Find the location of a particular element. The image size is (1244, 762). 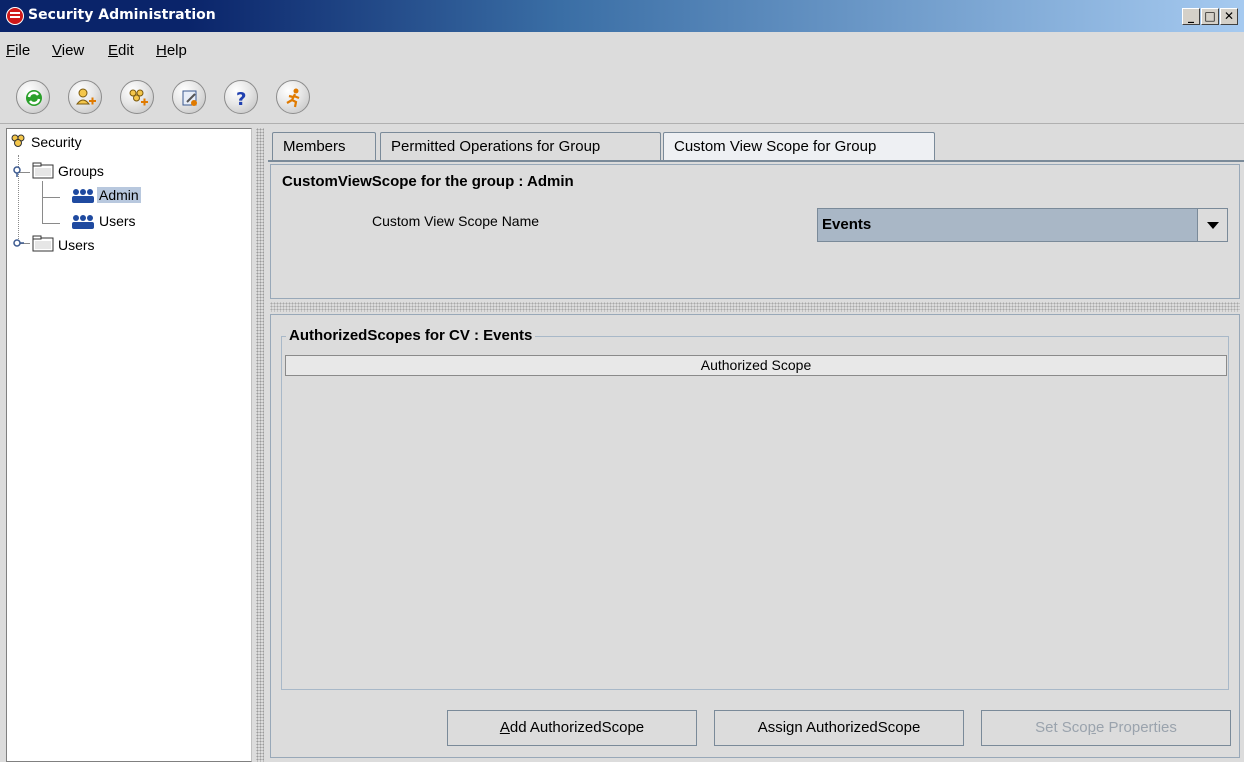

exit-icon is located at coordinates (293, 98).